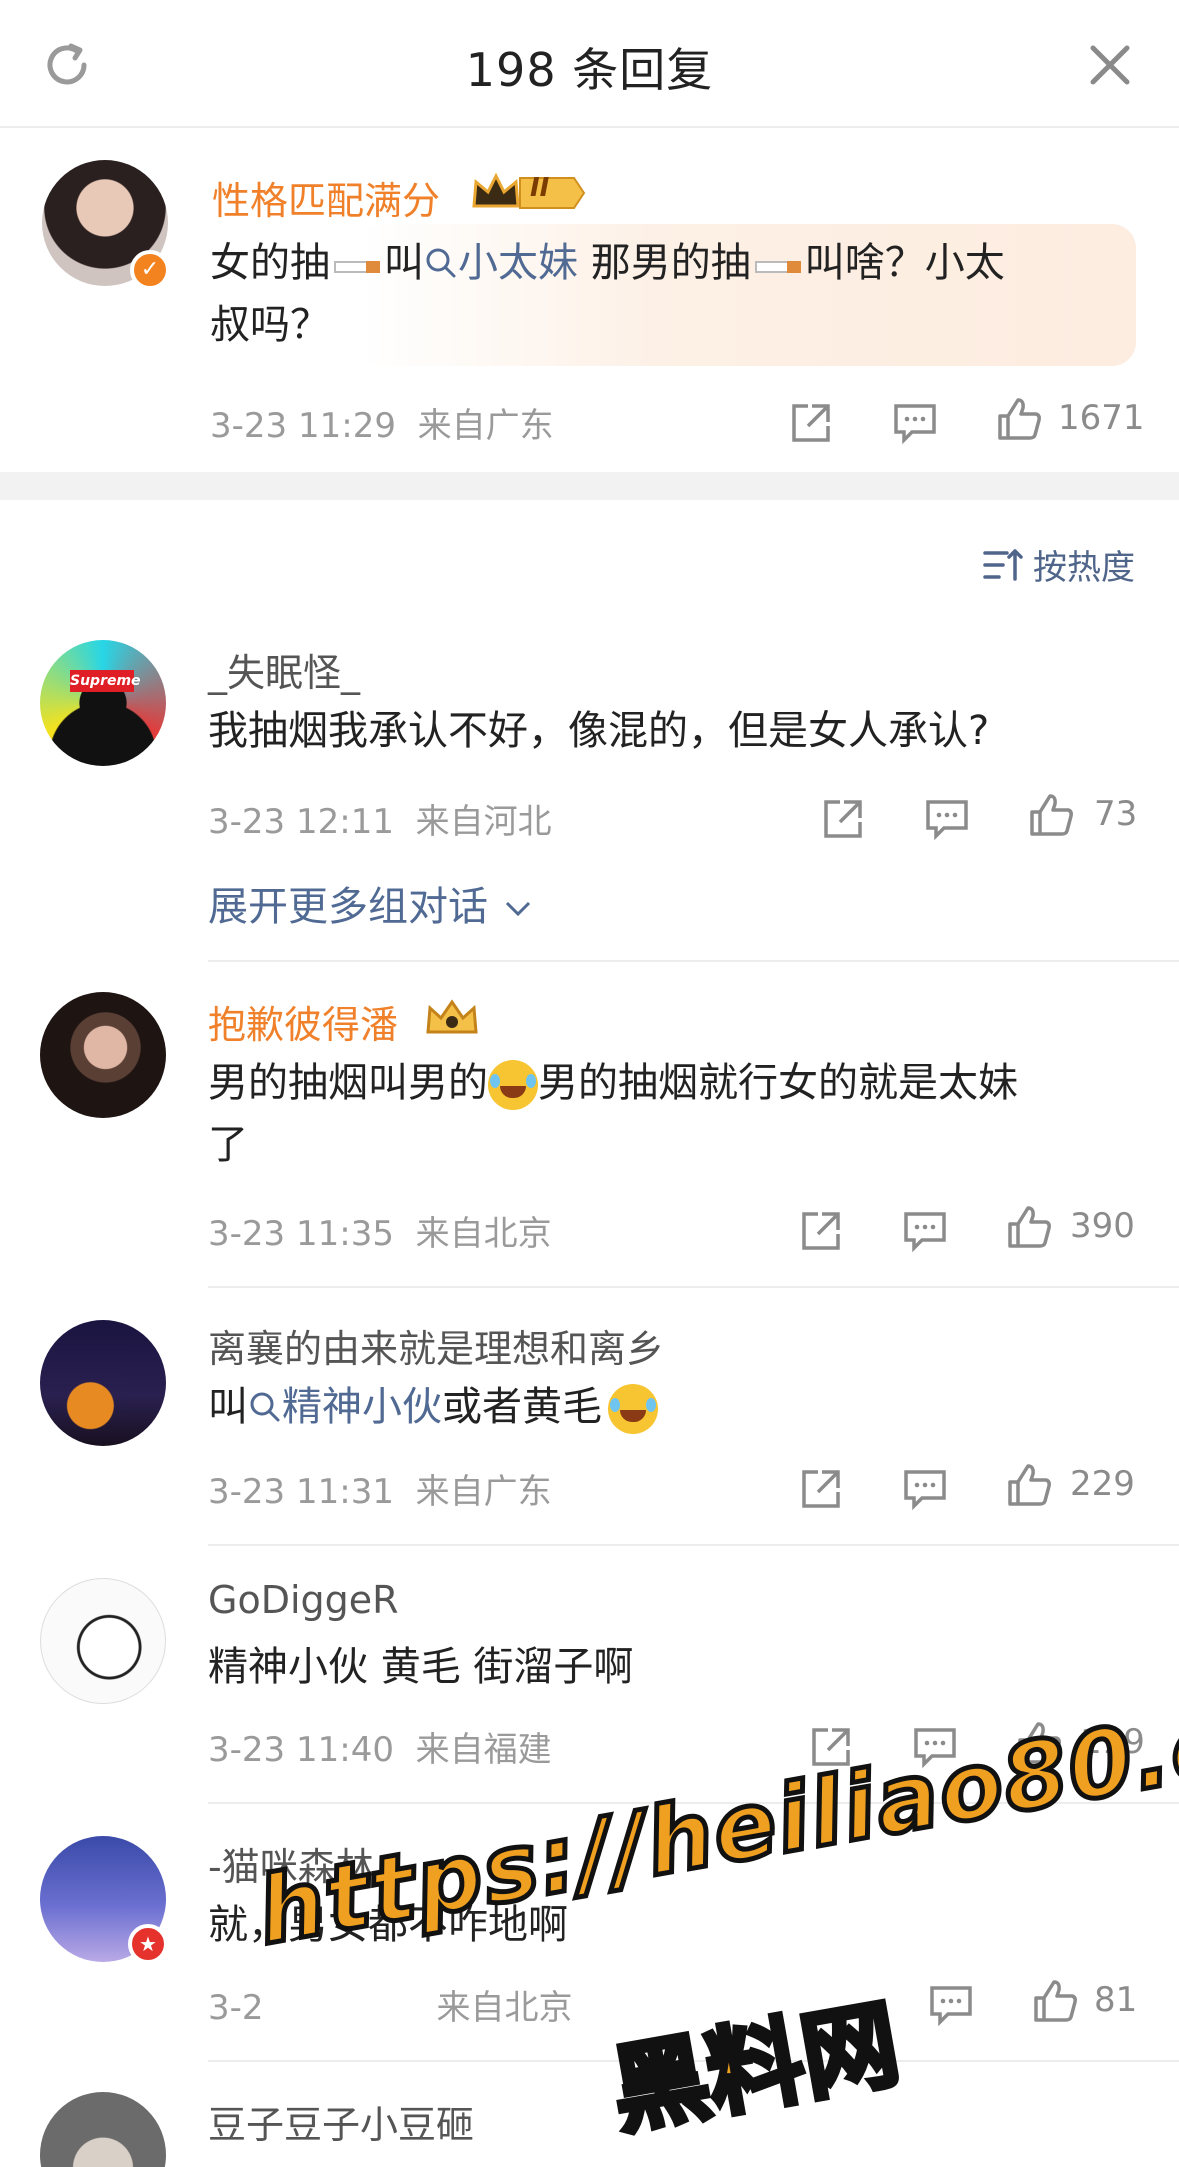 Image resolution: width=1179 pixels, height=2167 pixels. What do you see at coordinates (380, 1750) in the screenshot?
I see `comment-meta: 3-23 11:40 来自福建` at bounding box center [380, 1750].